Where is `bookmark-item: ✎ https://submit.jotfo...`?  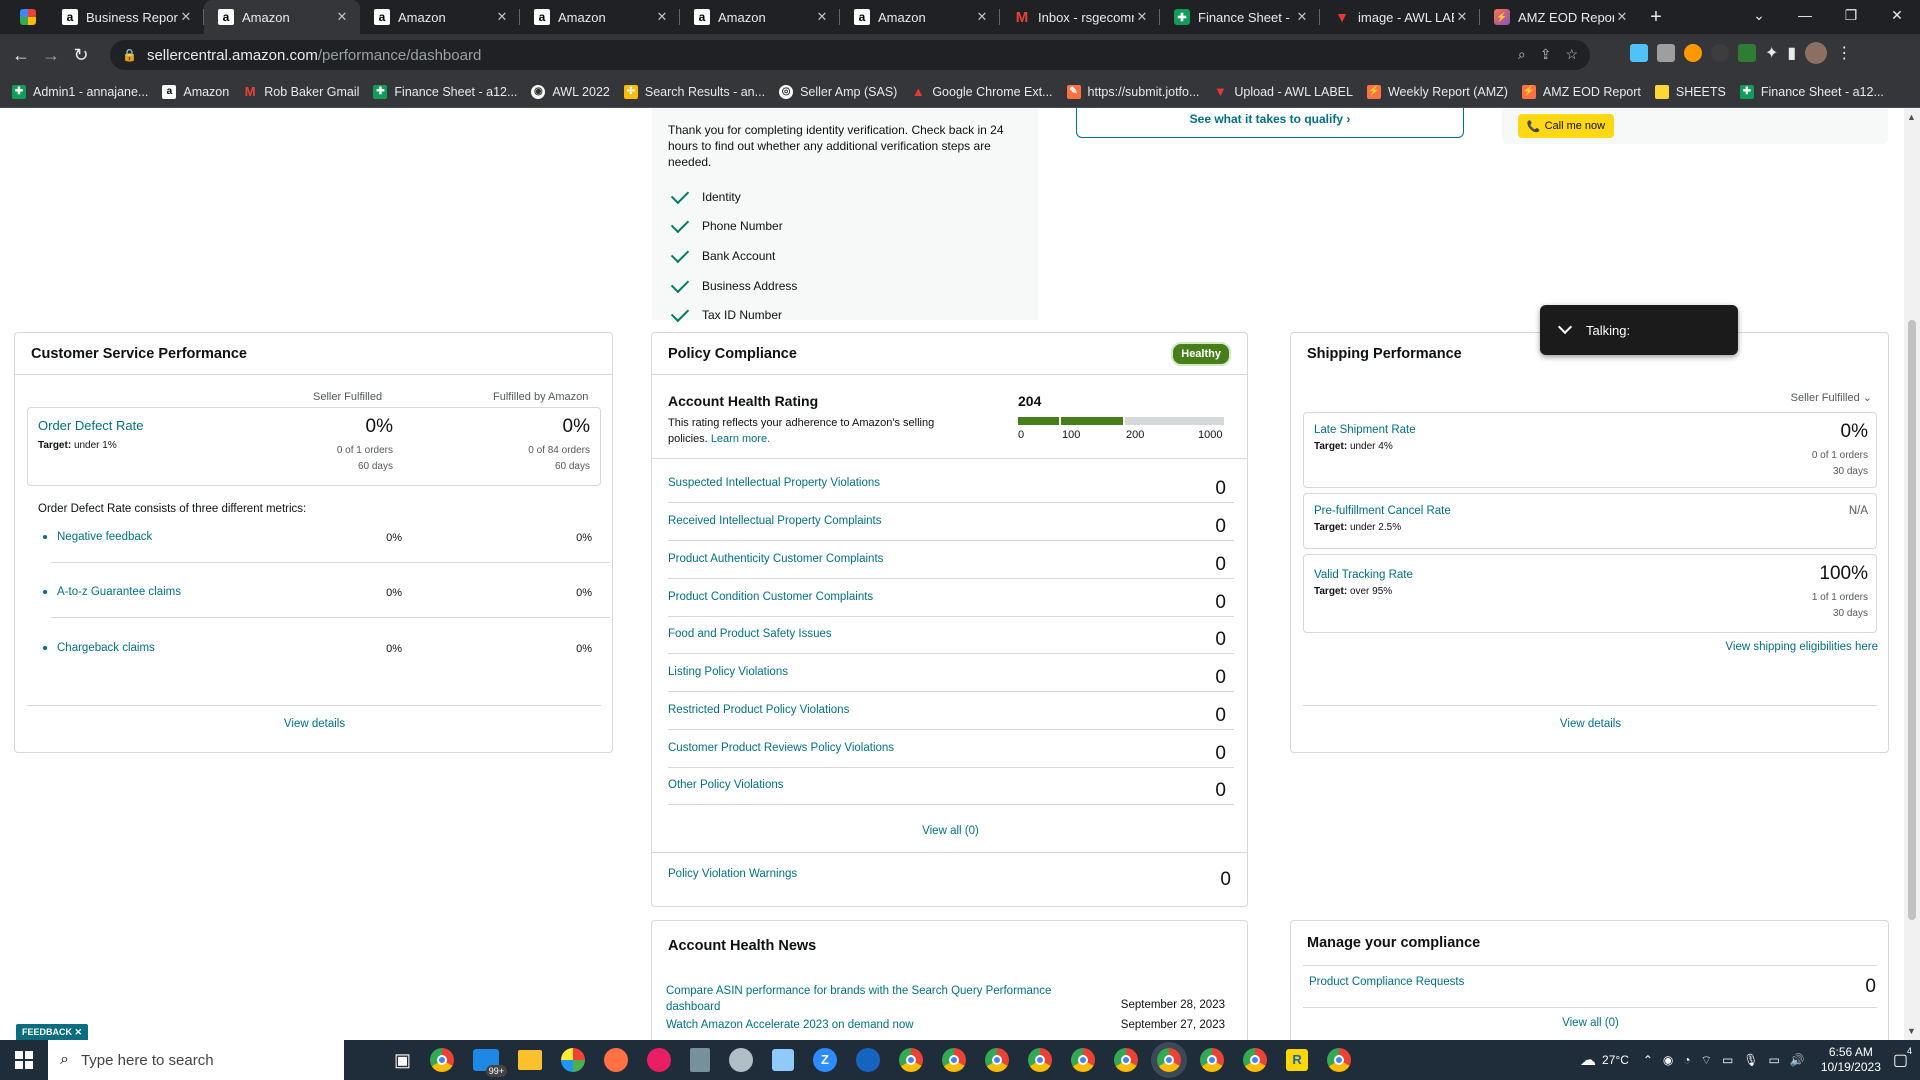 bookmark-item: ✎ https://submit.jotfo... is located at coordinates (1132, 91).